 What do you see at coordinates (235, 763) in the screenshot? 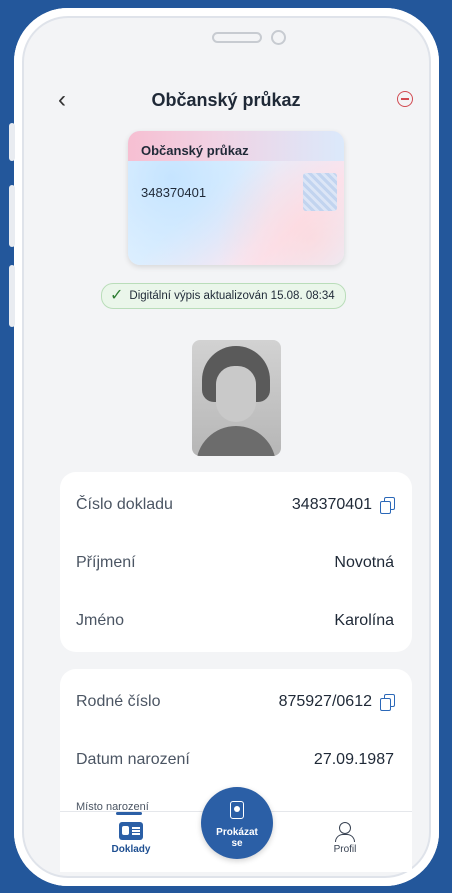
I see `row-birth-date: Datum narození 27.09.1987` at bounding box center [235, 763].